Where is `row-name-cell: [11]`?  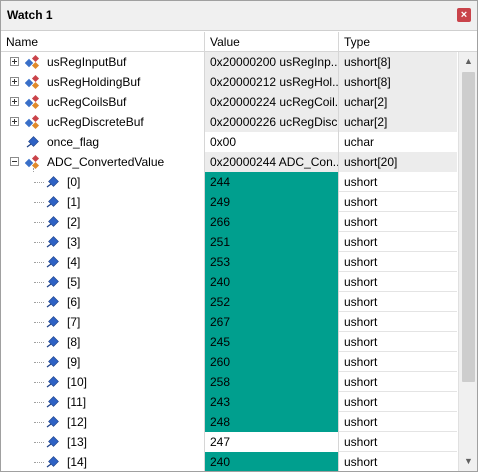 row-name-cell: [11] is located at coordinates (103, 402).